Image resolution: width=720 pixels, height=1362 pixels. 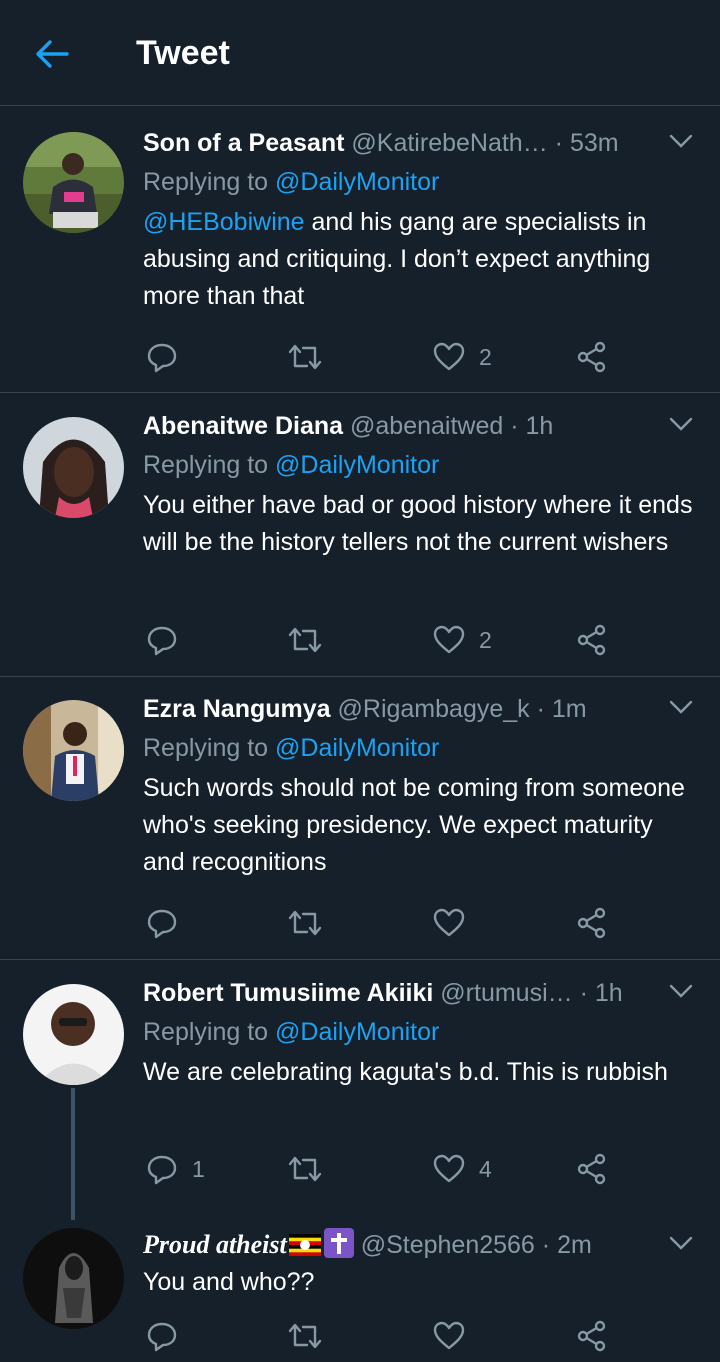 What do you see at coordinates (175, 1169) in the screenshot?
I see `reply-button: 1` at bounding box center [175, 1169].